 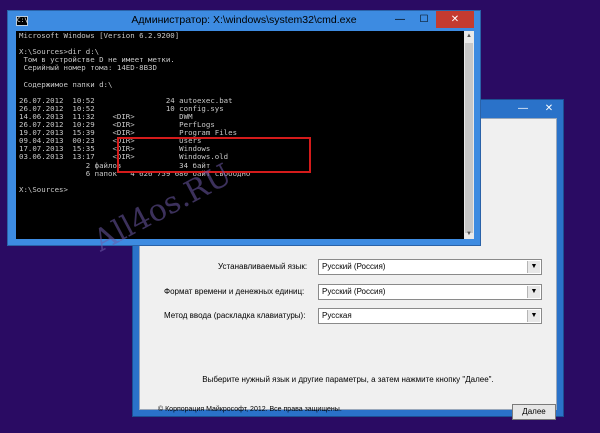 I want to click on language-select-value: Русский (Россия), so click(x=354, y=266).